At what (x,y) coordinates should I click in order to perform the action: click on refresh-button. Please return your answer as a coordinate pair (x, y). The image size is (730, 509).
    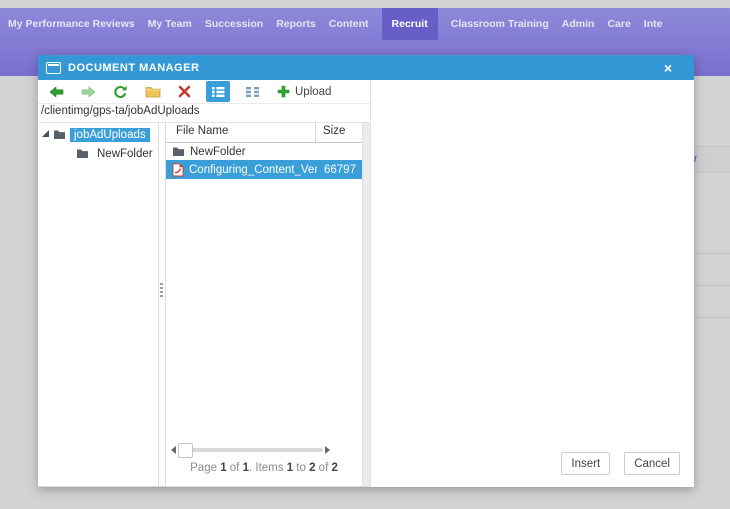
    Looking at the image, I should click on (120, 91).